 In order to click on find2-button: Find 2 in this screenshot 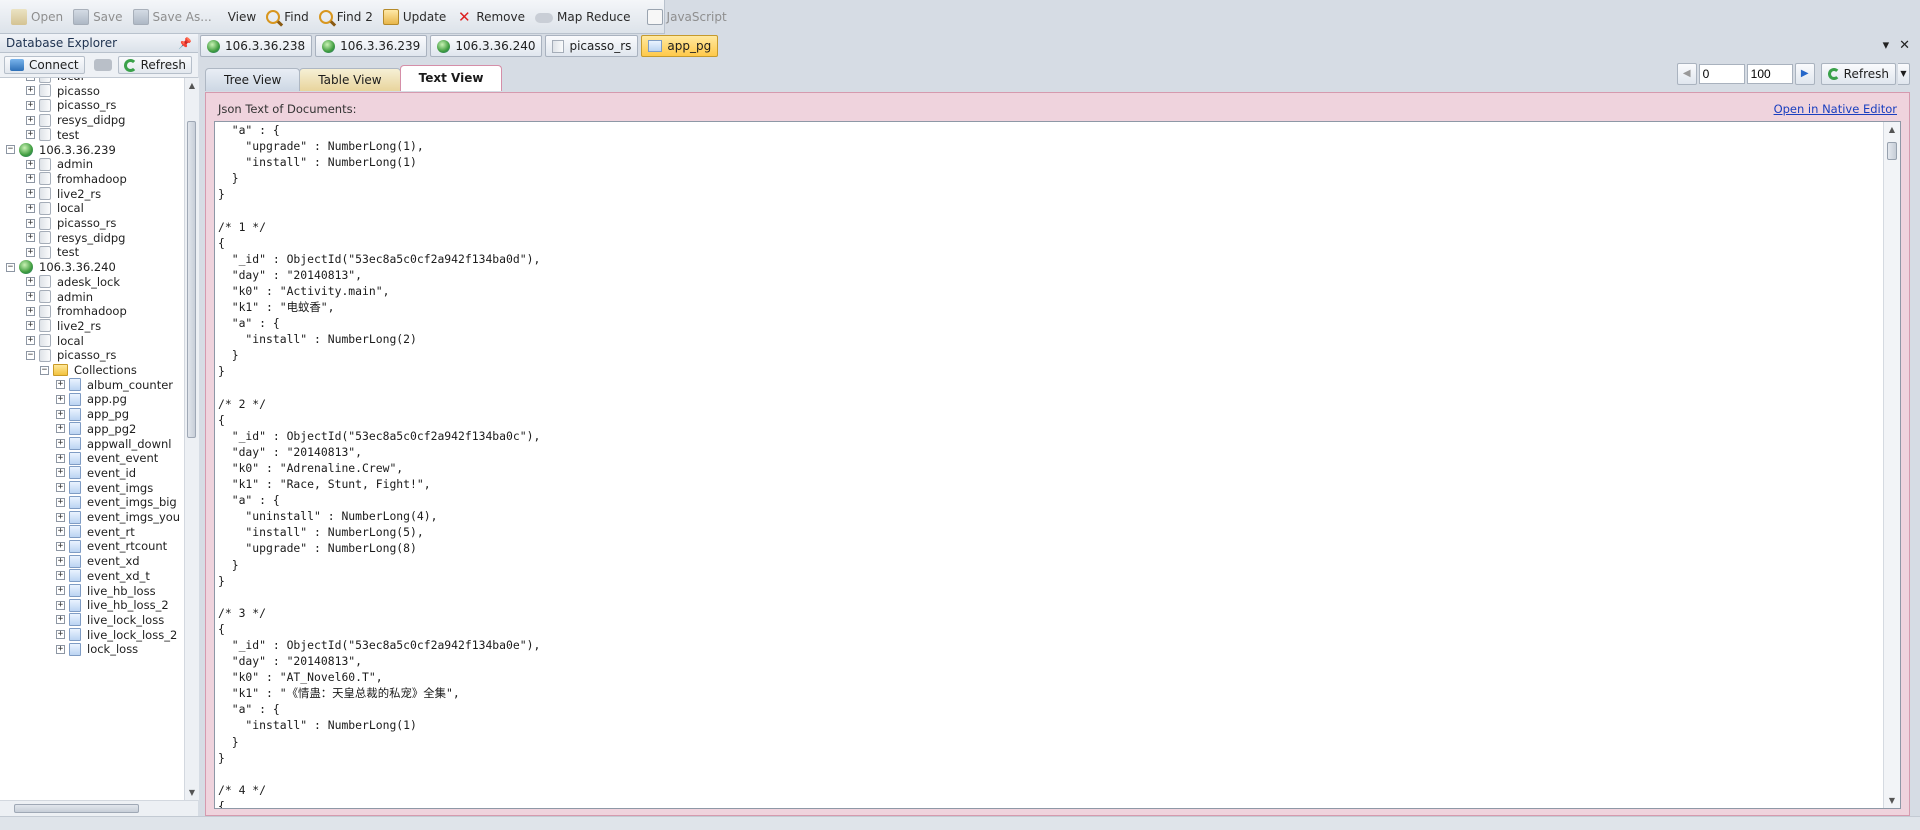, I will do `click(346, 17)`.